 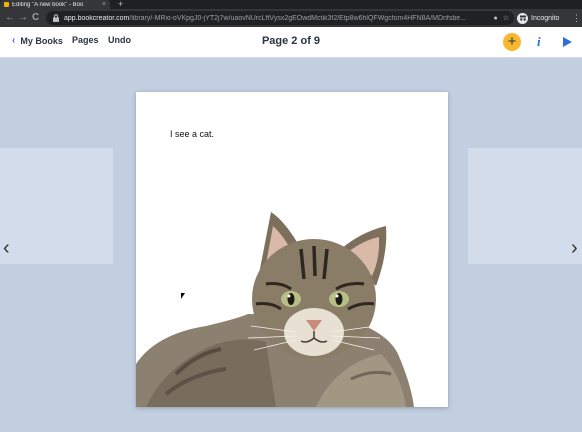 What do you see at coordinates (6, 4) in the screenshot?
I see `bookcreator-favicon-icon` at bounding box center [6, 4].